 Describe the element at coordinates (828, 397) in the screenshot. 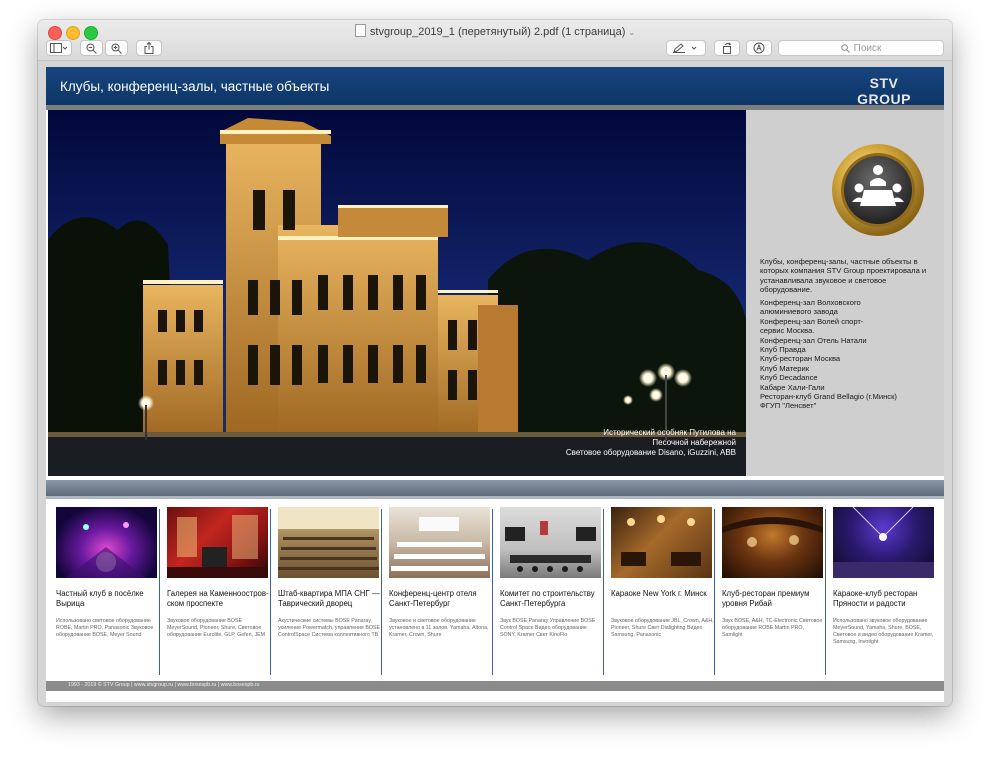

I see `project-list-item: Ресторан-клуб Grand Bellagio (г.Минск)` at that location.